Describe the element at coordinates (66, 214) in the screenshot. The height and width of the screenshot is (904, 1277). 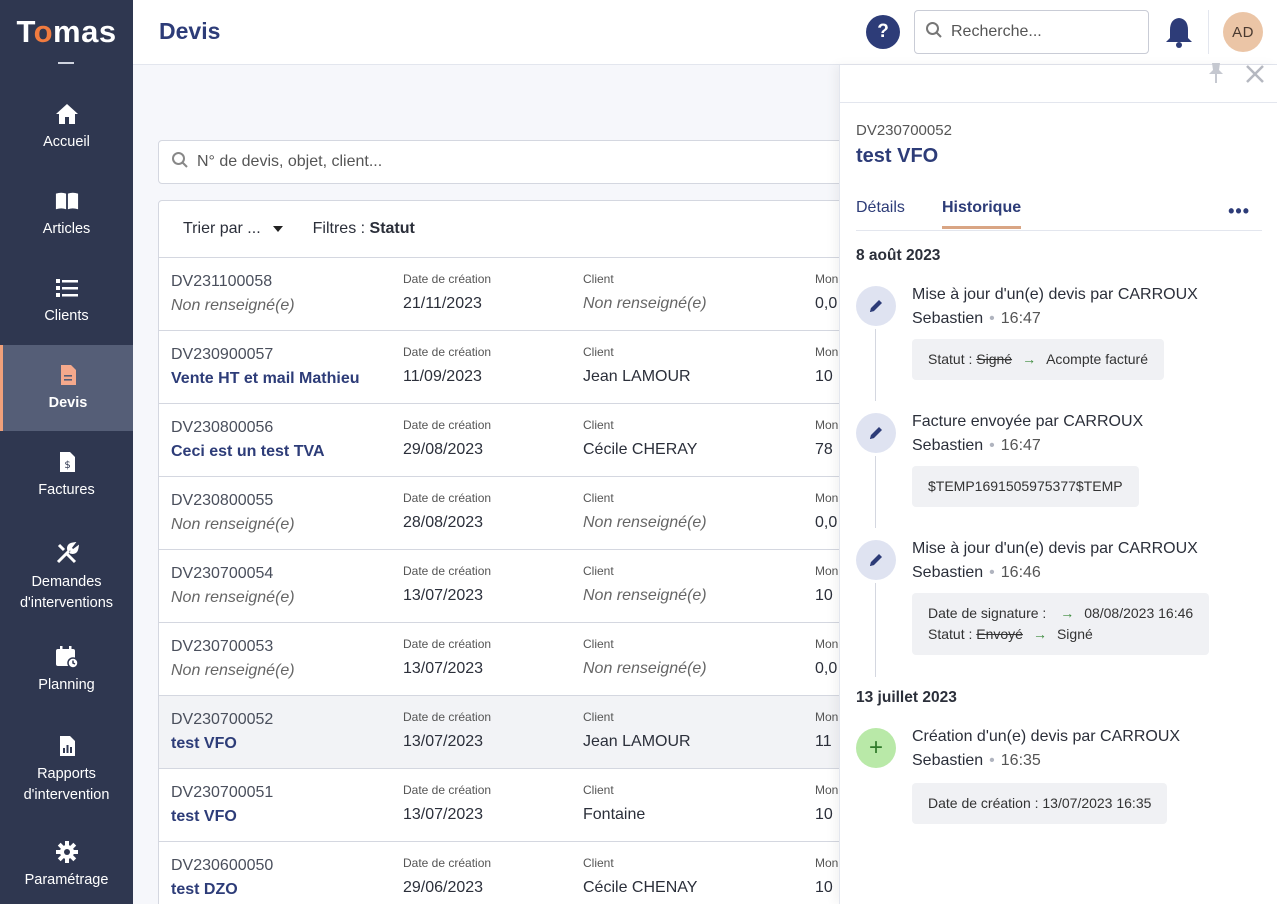
I see `sidebar-item-articles: Articles` at that location.